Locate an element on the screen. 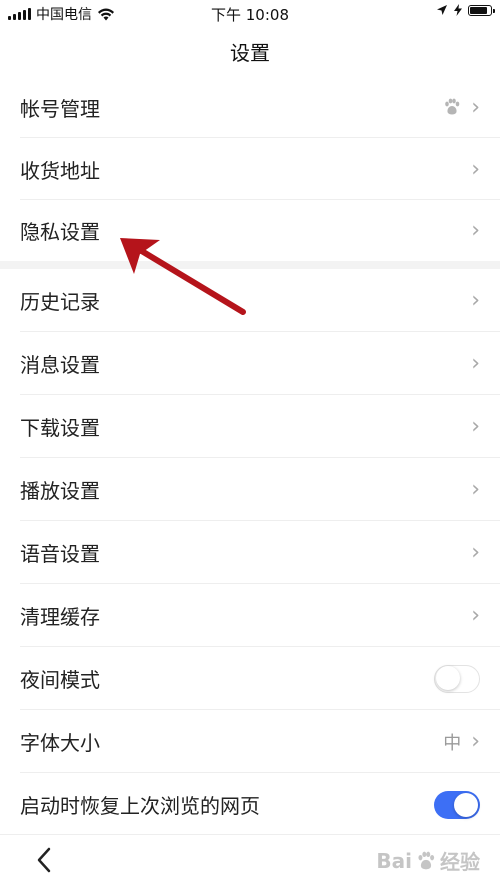  settings-row-restore-pages: 启动时恢复上次浏览的网页 is located at coordinates (250, 804).